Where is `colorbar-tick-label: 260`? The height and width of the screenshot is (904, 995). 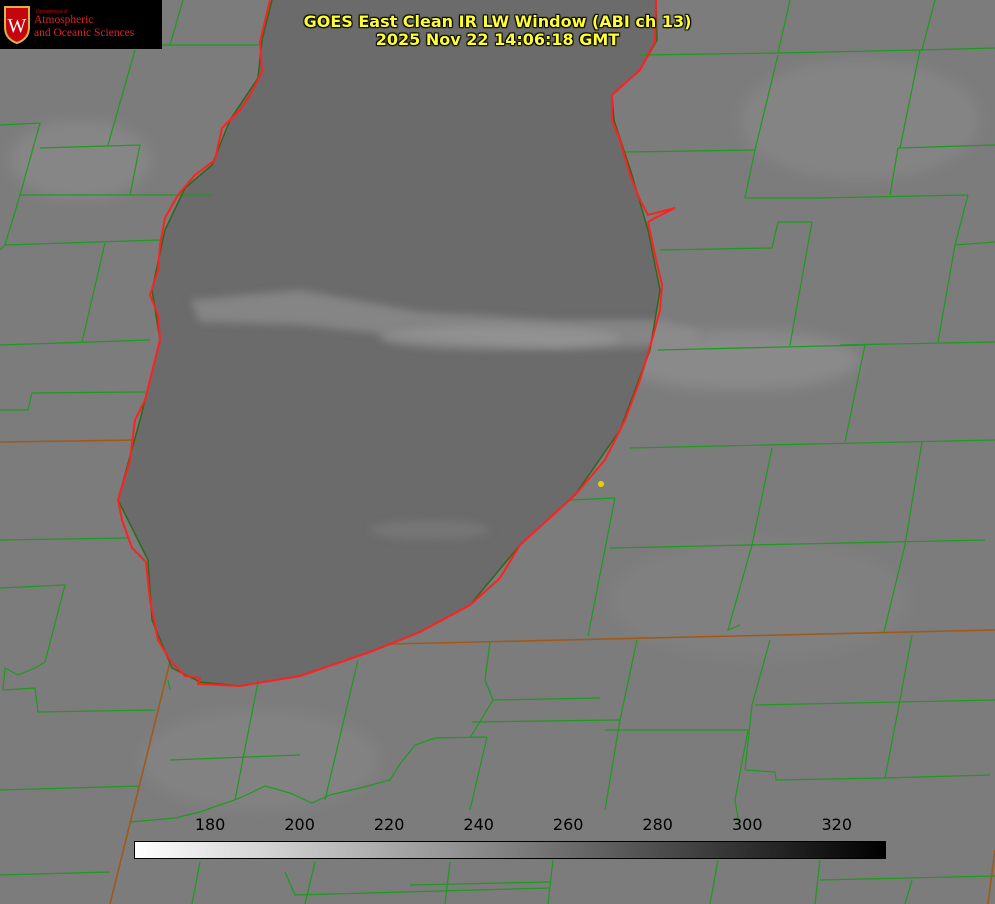
colorbar-tick-label: 260 is located at coordinates (568, 824).